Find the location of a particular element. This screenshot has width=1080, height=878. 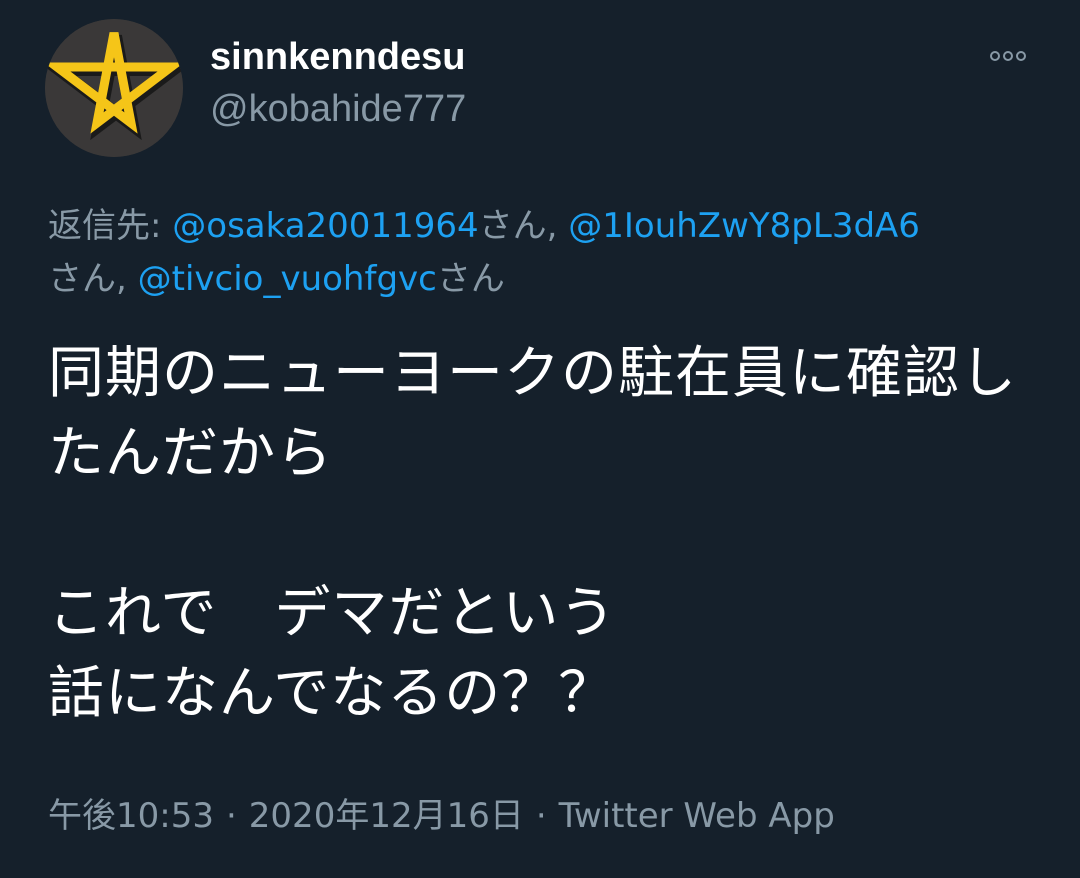

avatar is located at coordinates (114, 88).